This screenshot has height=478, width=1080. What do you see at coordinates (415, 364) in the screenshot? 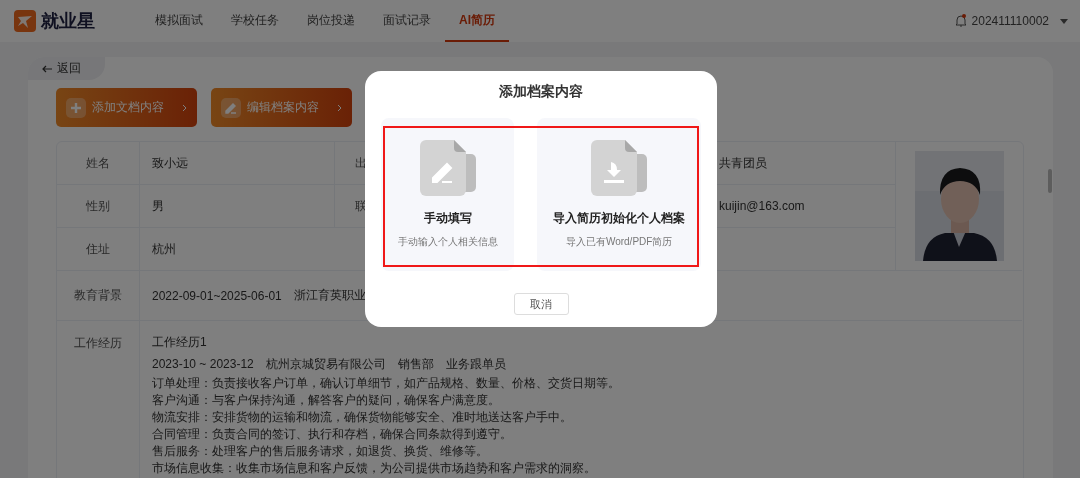
I see `department: 销售部` at bounding box center [415, 364].